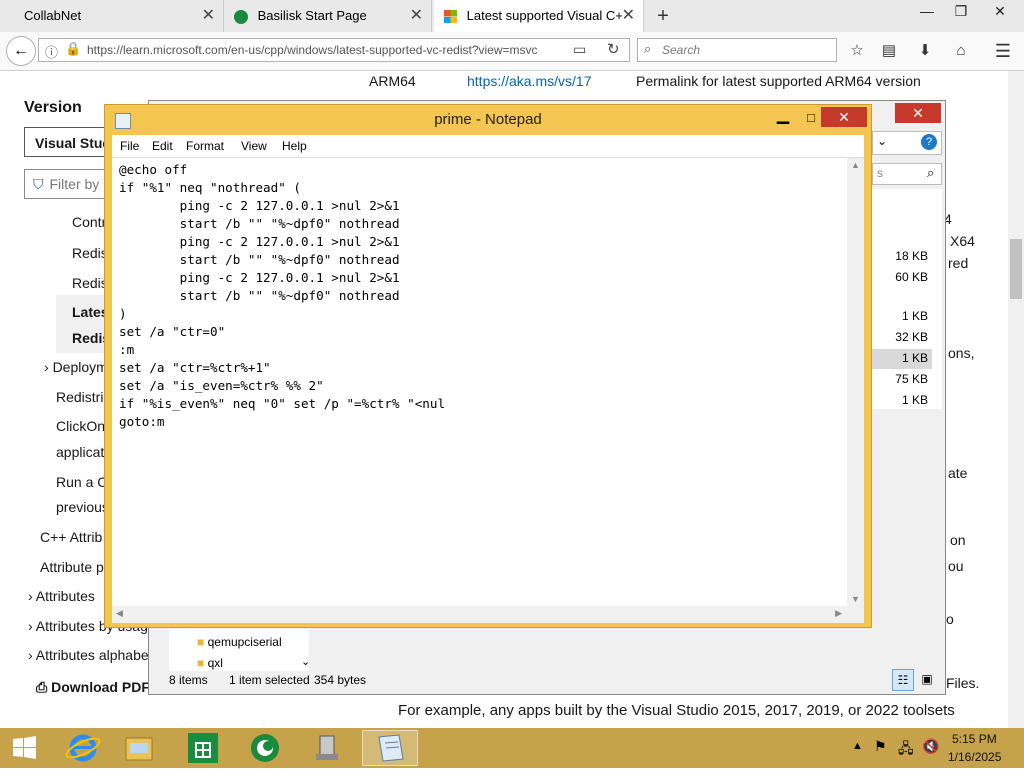 This screenshot has width=1024, height=769. Describe the element at coordinates (529, 81) in the screenshot. I see `table-link: https://aka.ms/vs/17` at that location.